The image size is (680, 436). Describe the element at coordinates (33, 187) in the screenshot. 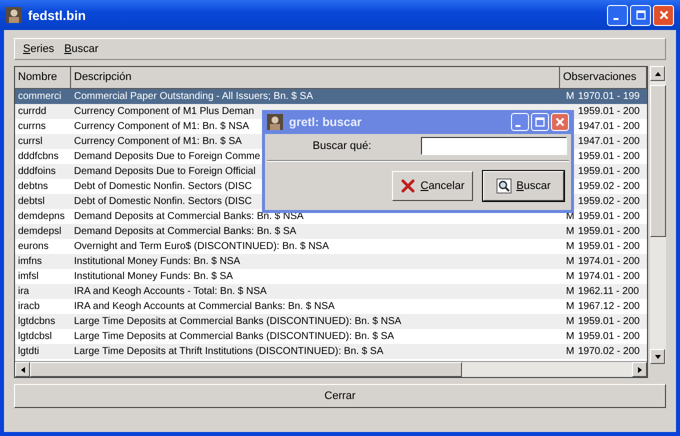

I see `table-cell-text: debtns` at that location.